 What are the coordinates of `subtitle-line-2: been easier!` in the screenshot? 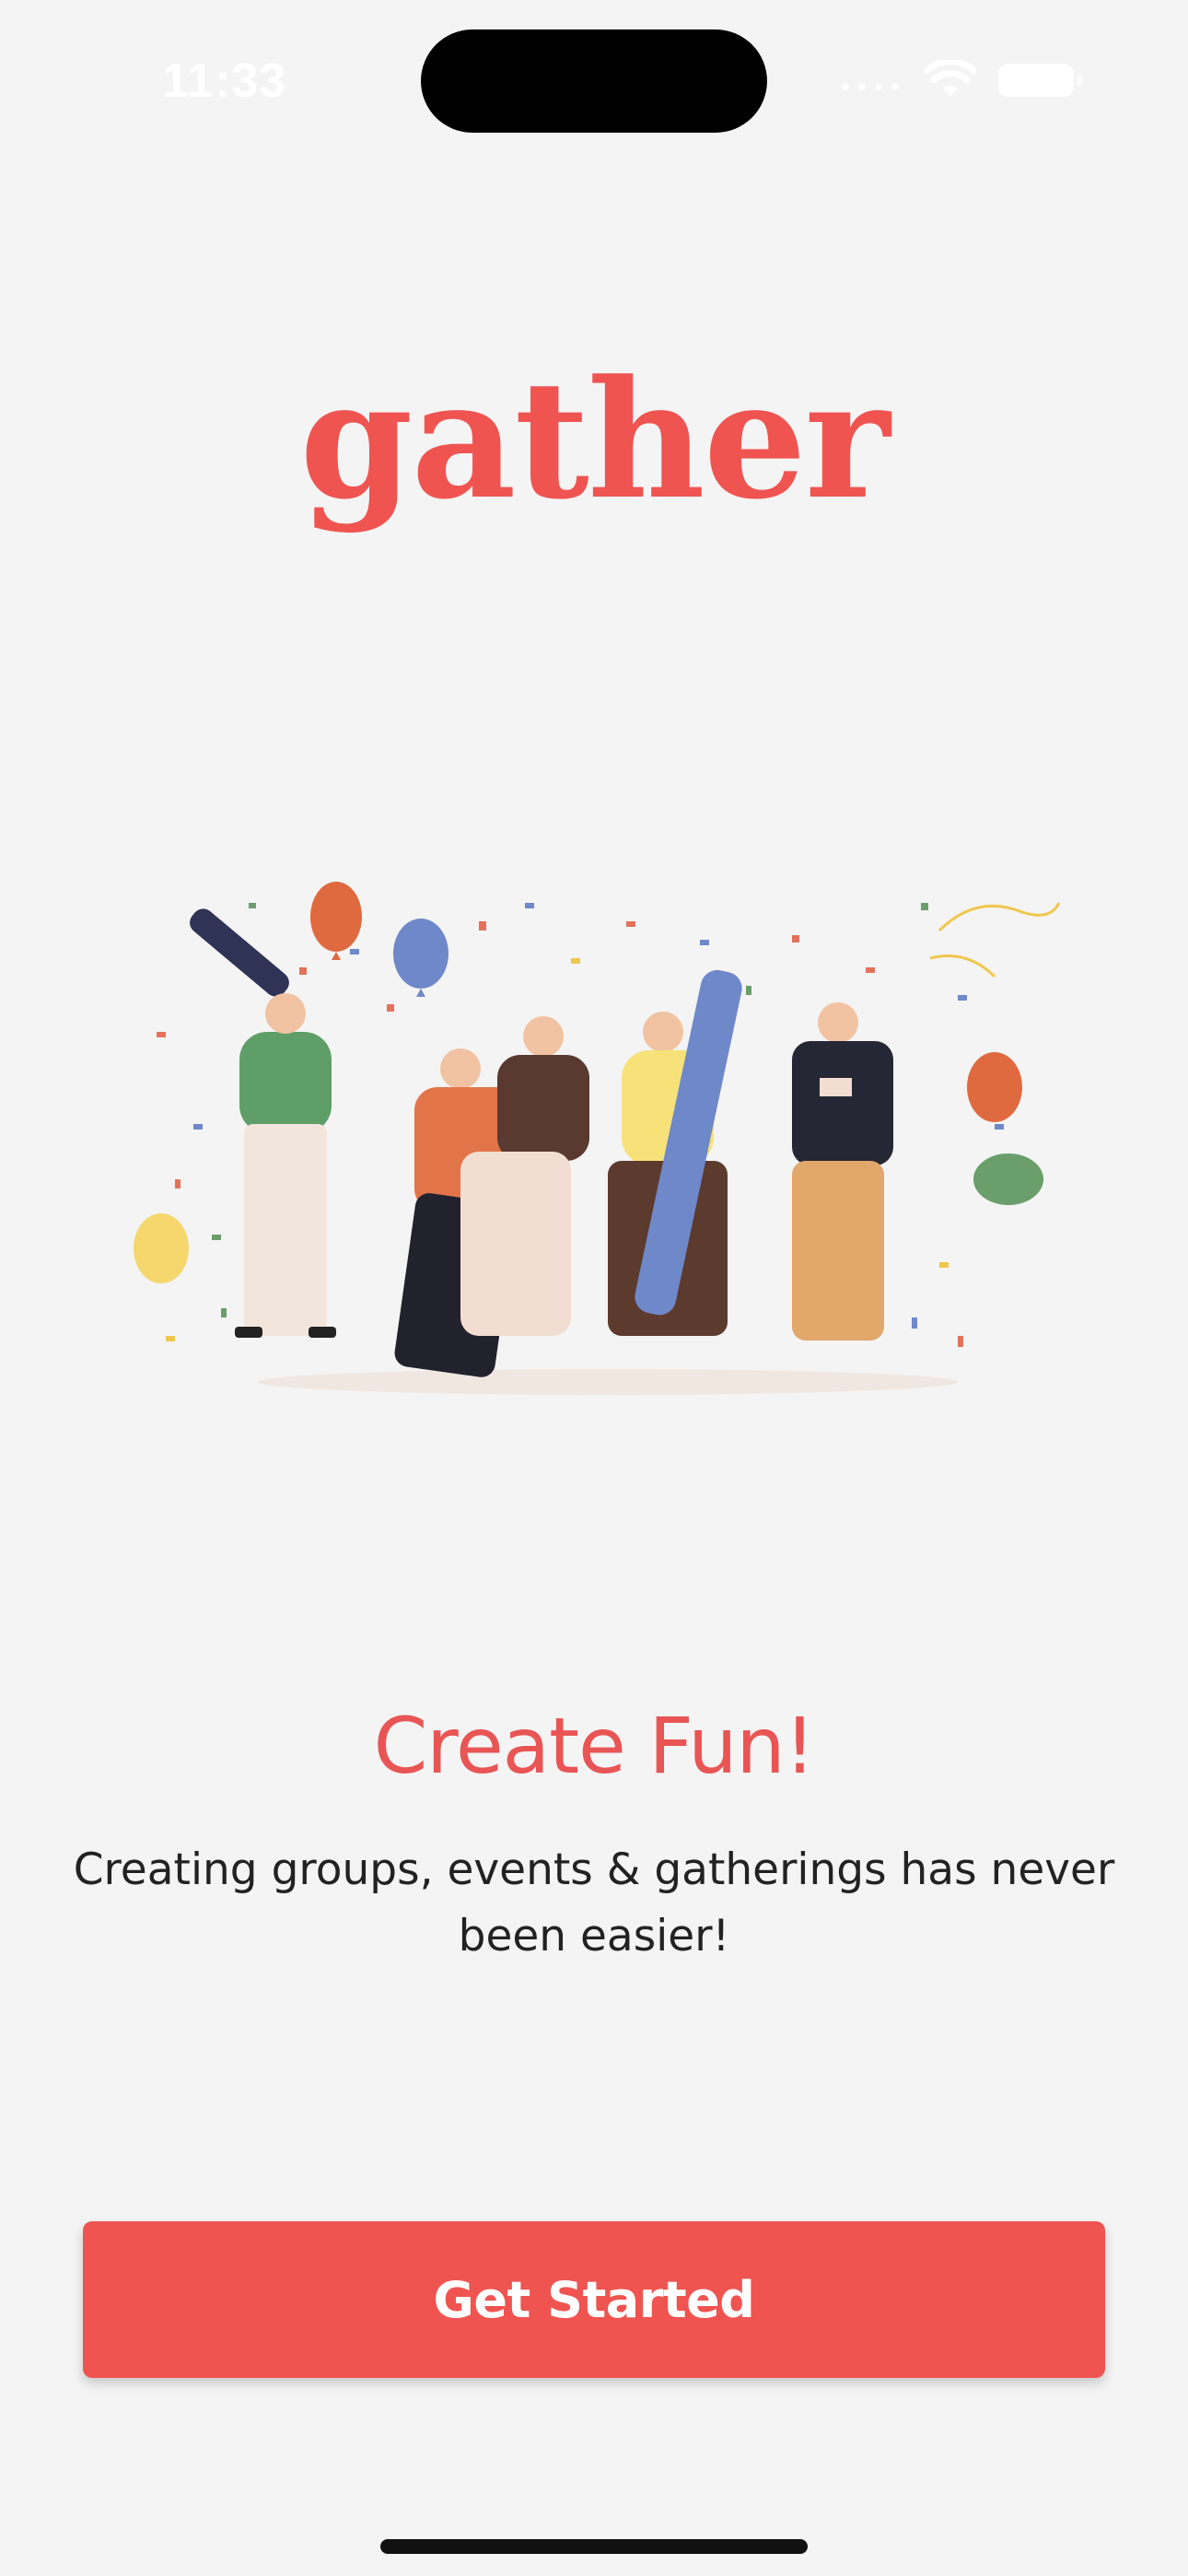 It's located at (594, 1936).